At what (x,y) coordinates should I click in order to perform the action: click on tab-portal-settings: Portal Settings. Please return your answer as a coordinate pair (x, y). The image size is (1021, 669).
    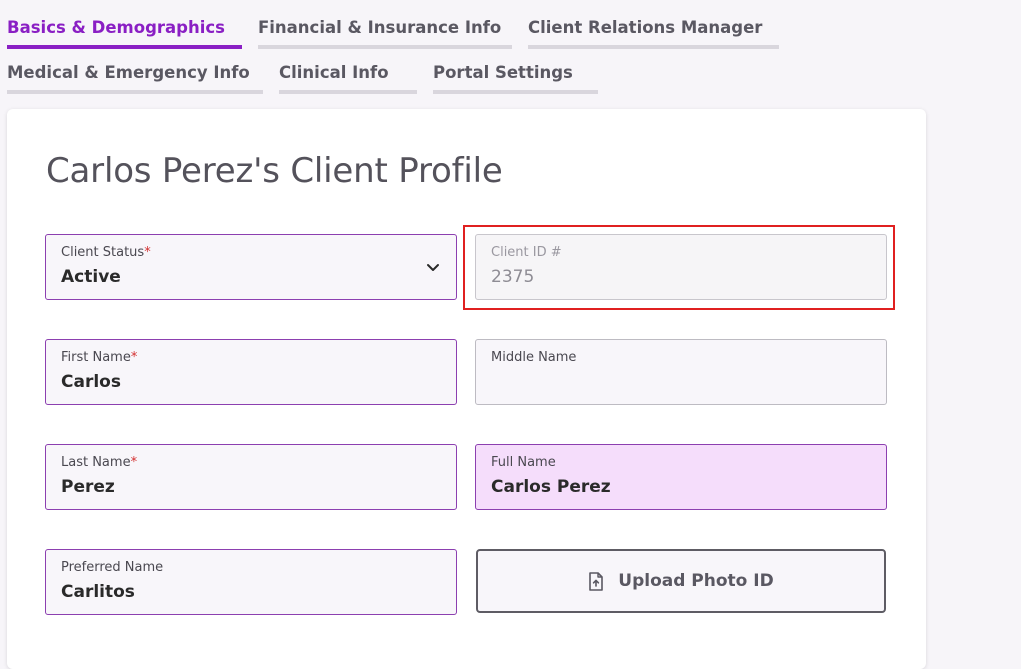
    Looking at the image, I should click on (515, 78).